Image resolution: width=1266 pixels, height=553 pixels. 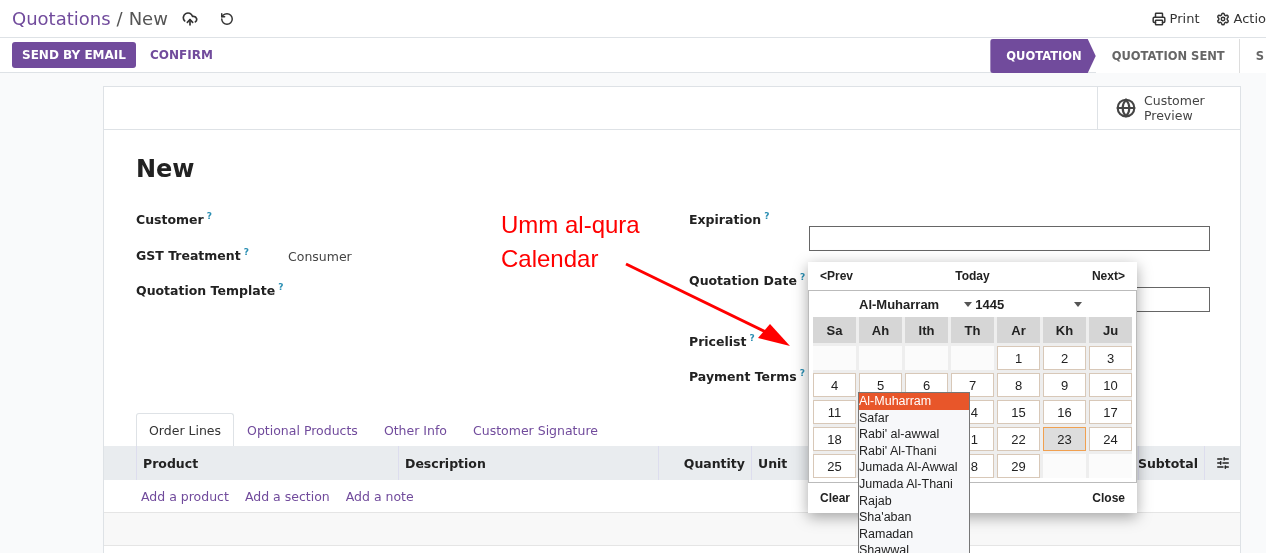 I want to click on weekday-header: Ar, so click(x=1018, y=330).